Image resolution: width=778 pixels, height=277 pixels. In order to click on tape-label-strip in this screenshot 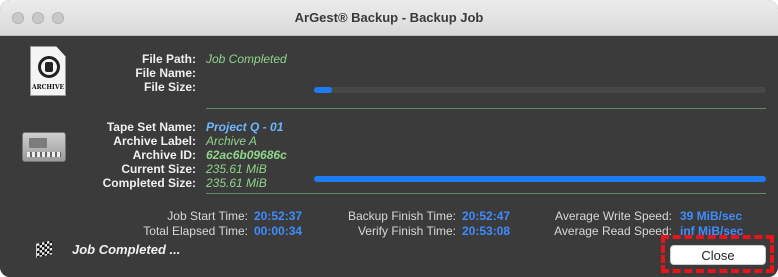, I will do `click(44, 154)`.